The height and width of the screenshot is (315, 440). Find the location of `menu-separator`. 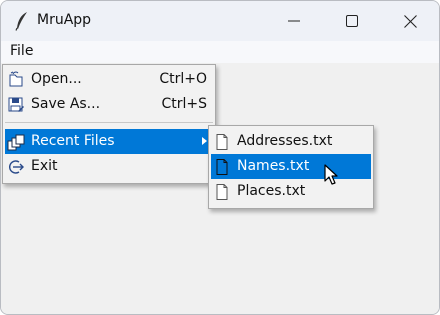

menu-separator is located at coordinates (109, 122).